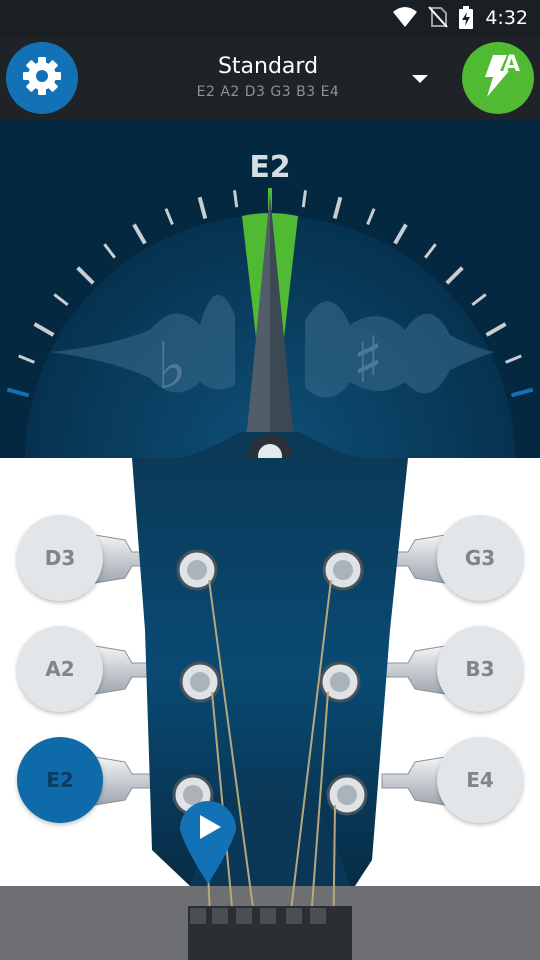 This screenshot has width=540, height=960. I want to click on string-button-g3: G3, so click(480, 558).